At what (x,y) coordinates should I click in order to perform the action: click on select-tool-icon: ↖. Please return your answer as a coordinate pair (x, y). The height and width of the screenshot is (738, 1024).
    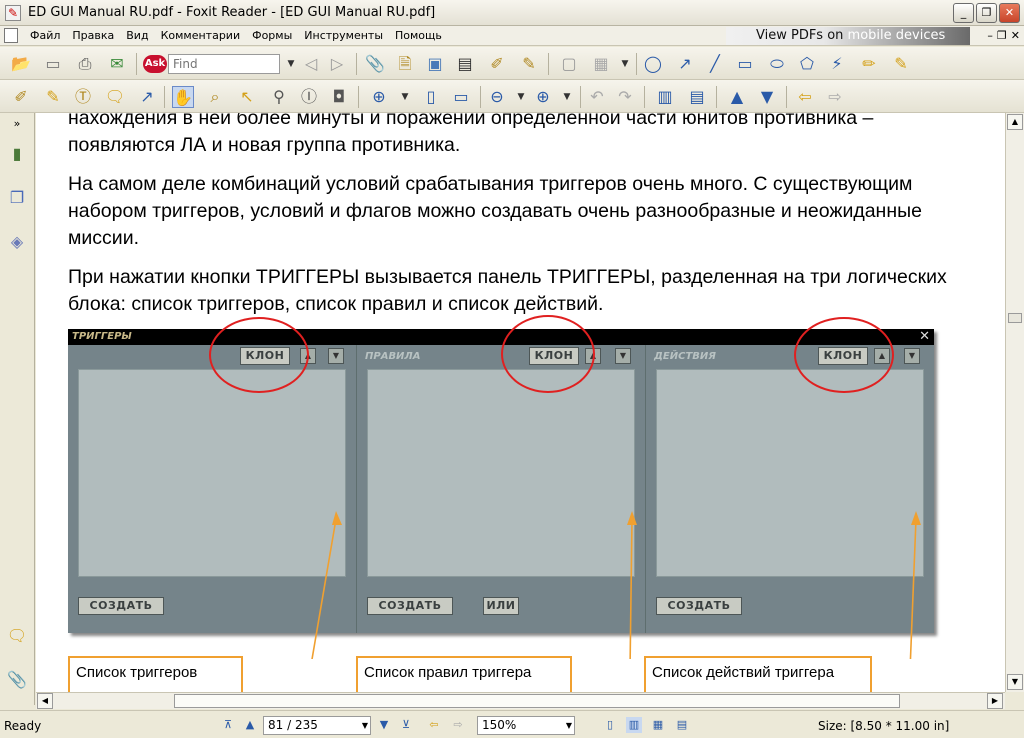
    Looking at the image, I should click on (247, 97).